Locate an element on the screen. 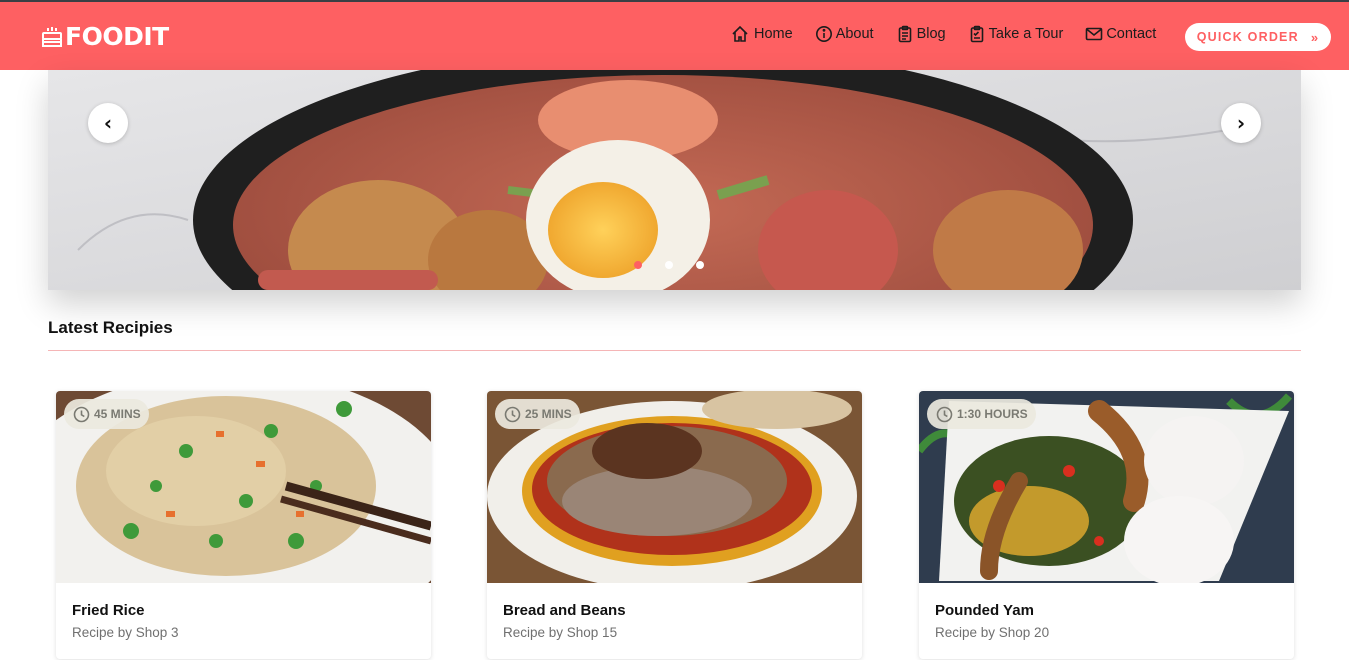 This screenshot has height=660, width=1349. recipe-author: Recipe by Shop 3 is located at coordinates (125, 632).